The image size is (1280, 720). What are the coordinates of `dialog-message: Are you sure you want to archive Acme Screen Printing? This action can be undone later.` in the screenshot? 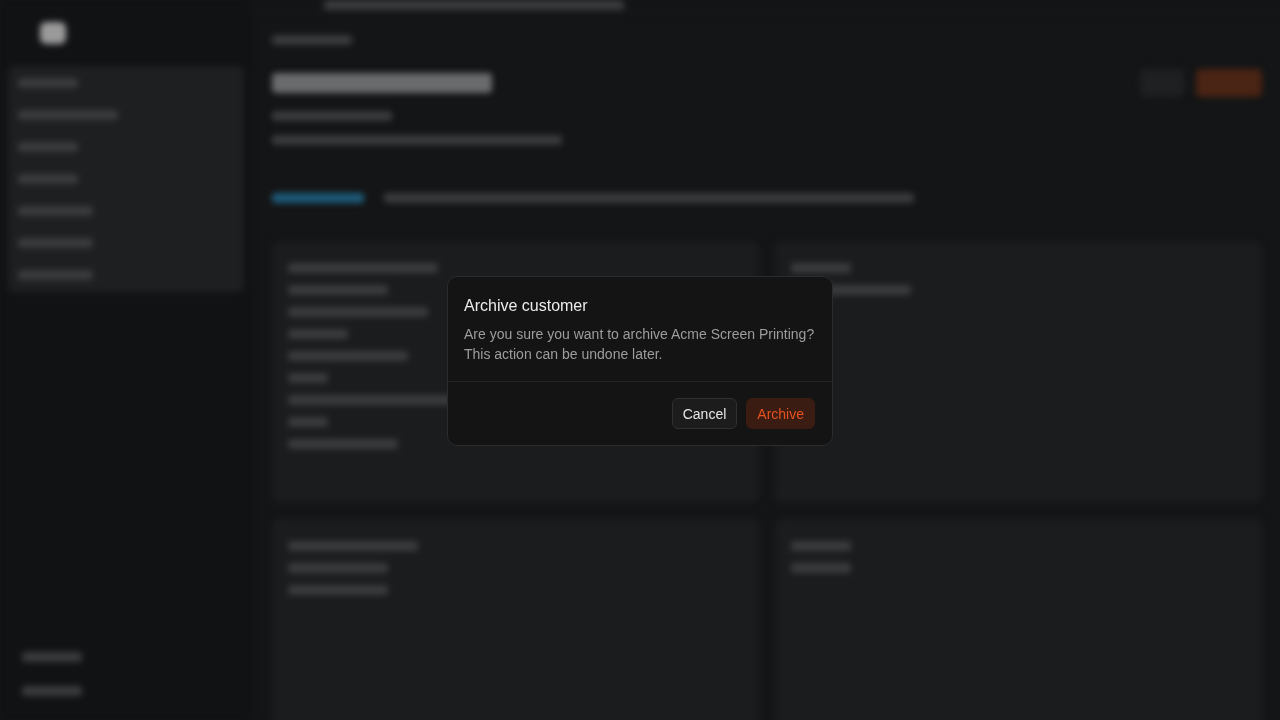 It's located at (640, 344).